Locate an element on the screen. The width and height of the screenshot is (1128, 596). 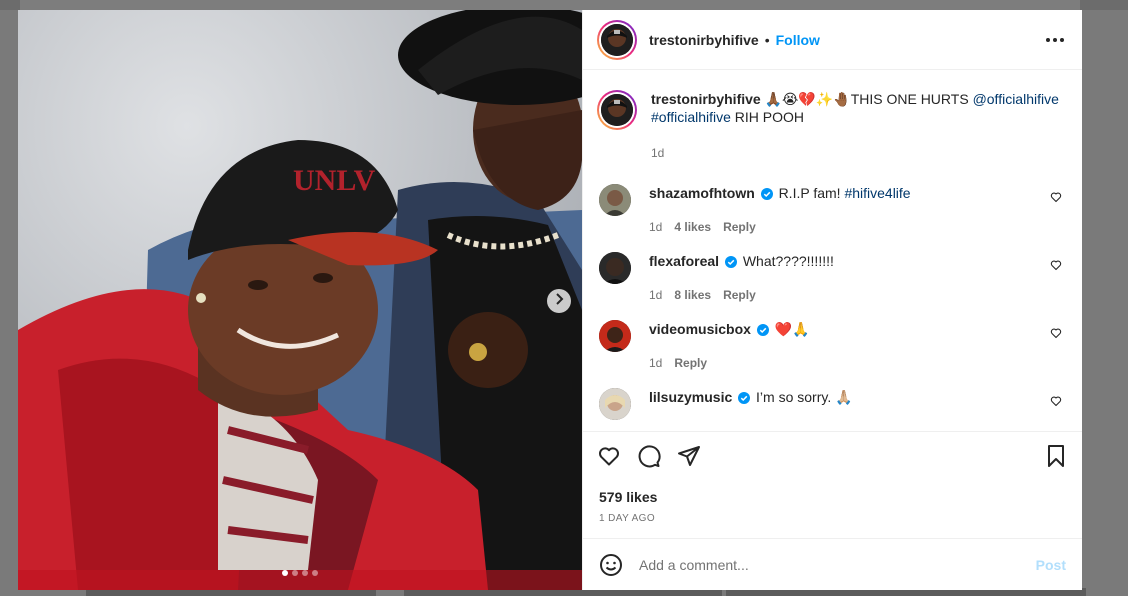
svg-text: UNLV is located at coordinates (334, 180).